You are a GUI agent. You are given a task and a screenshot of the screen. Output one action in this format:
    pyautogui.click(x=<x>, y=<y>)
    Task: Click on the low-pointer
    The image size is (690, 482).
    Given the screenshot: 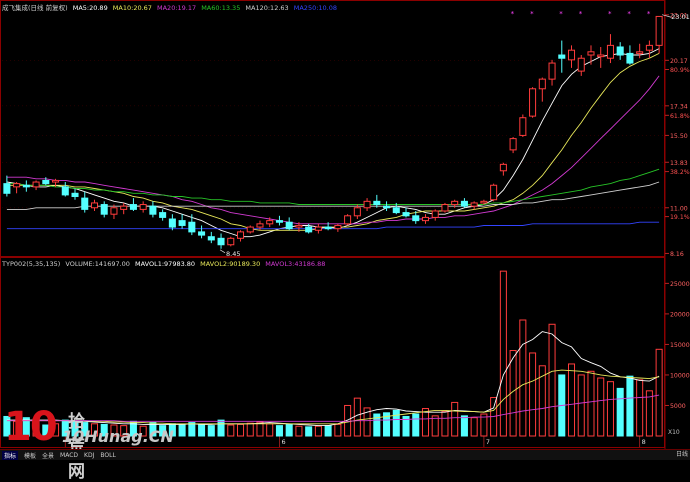 What is the action you would take?
    pyautogui.click(x=222, y=251)
    